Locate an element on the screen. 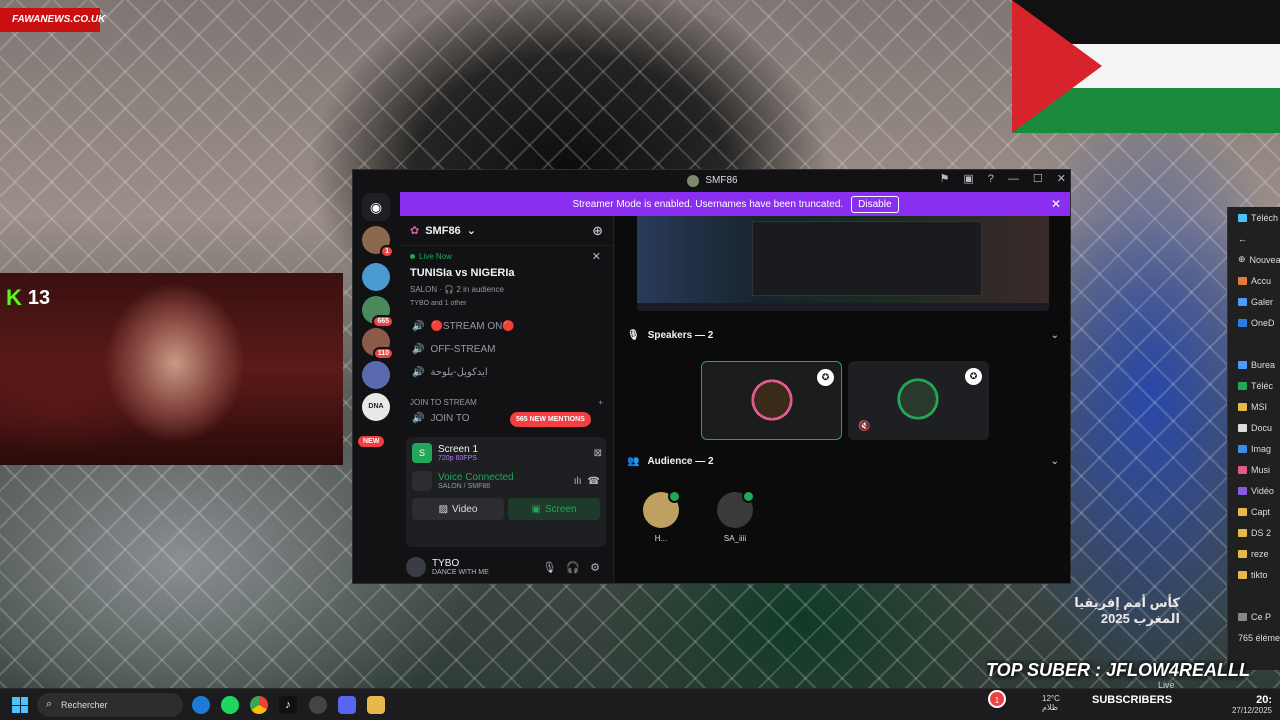 The width and height of the screenshot is (1280, 720). voice-connected-row: Voice Connected SALON / SMF86 ılı ☎ is located at coordinates (506, 477).